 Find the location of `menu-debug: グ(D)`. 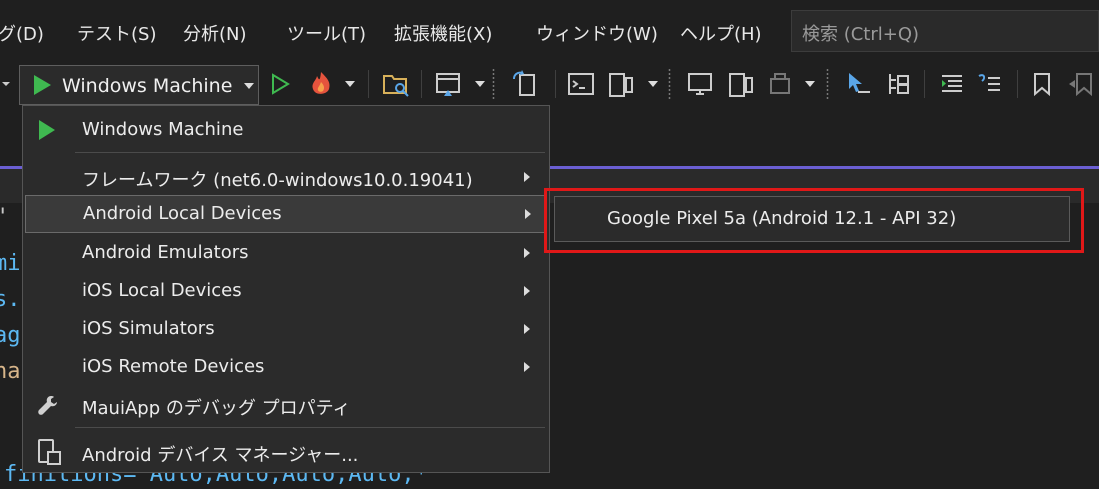

menu-debug: グ(D) is located at coordinates (22, 33).